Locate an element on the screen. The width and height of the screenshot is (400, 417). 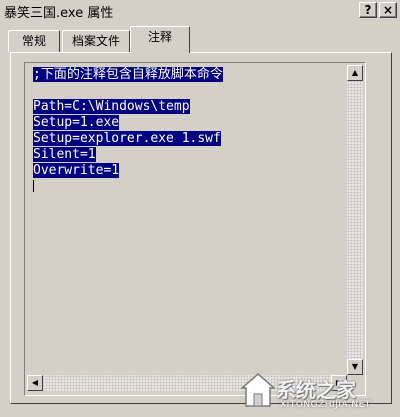
tab-general: 常规 is located at coordinates (34, 41).